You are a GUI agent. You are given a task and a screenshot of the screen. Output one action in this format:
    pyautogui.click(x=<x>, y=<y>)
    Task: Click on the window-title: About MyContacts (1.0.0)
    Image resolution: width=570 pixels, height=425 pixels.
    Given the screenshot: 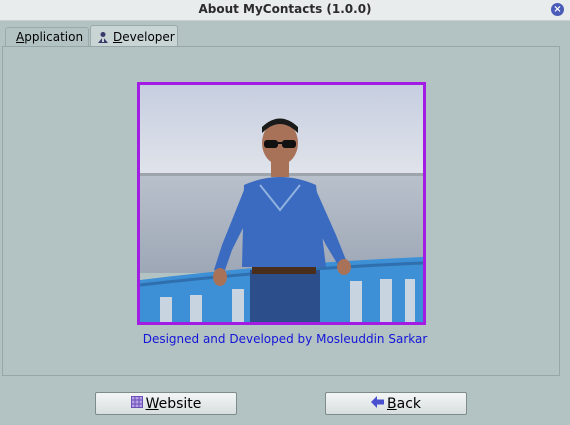 What is the action you would take?
    pyautogui.click(x=285, y=9)
    